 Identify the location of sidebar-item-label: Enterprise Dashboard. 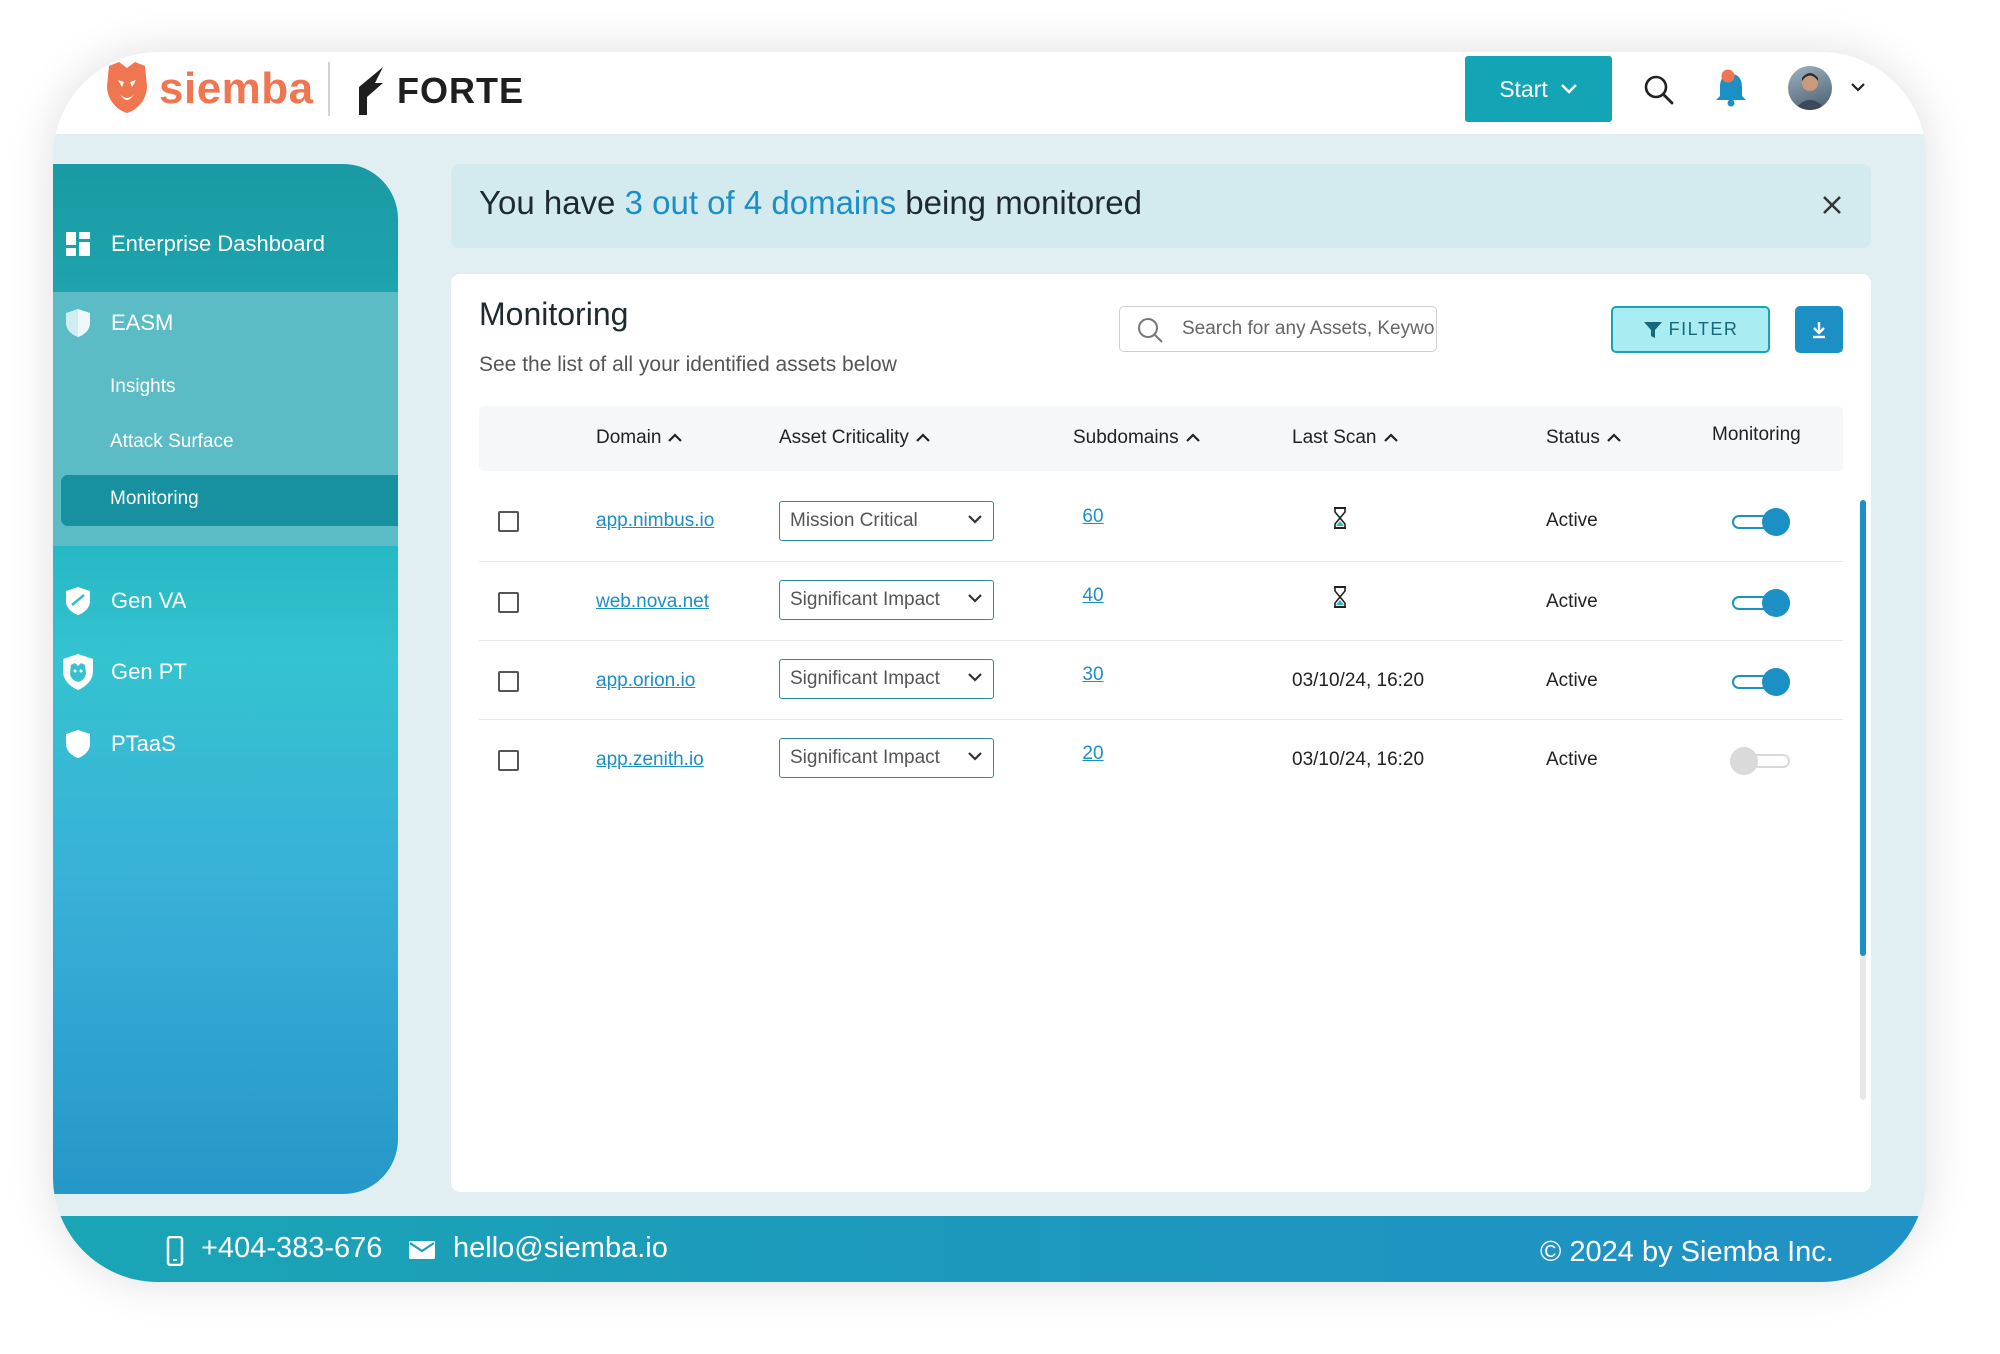
(218, 243).